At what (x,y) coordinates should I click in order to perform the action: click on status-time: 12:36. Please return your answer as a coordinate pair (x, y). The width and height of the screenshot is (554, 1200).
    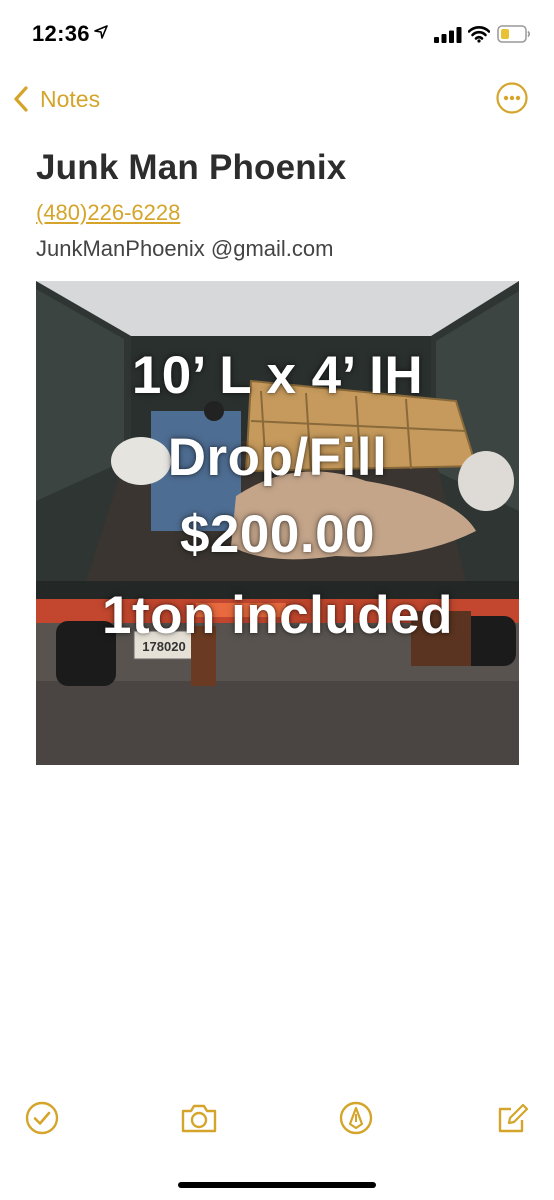
    Looking at the image, I should click on (61, 33).